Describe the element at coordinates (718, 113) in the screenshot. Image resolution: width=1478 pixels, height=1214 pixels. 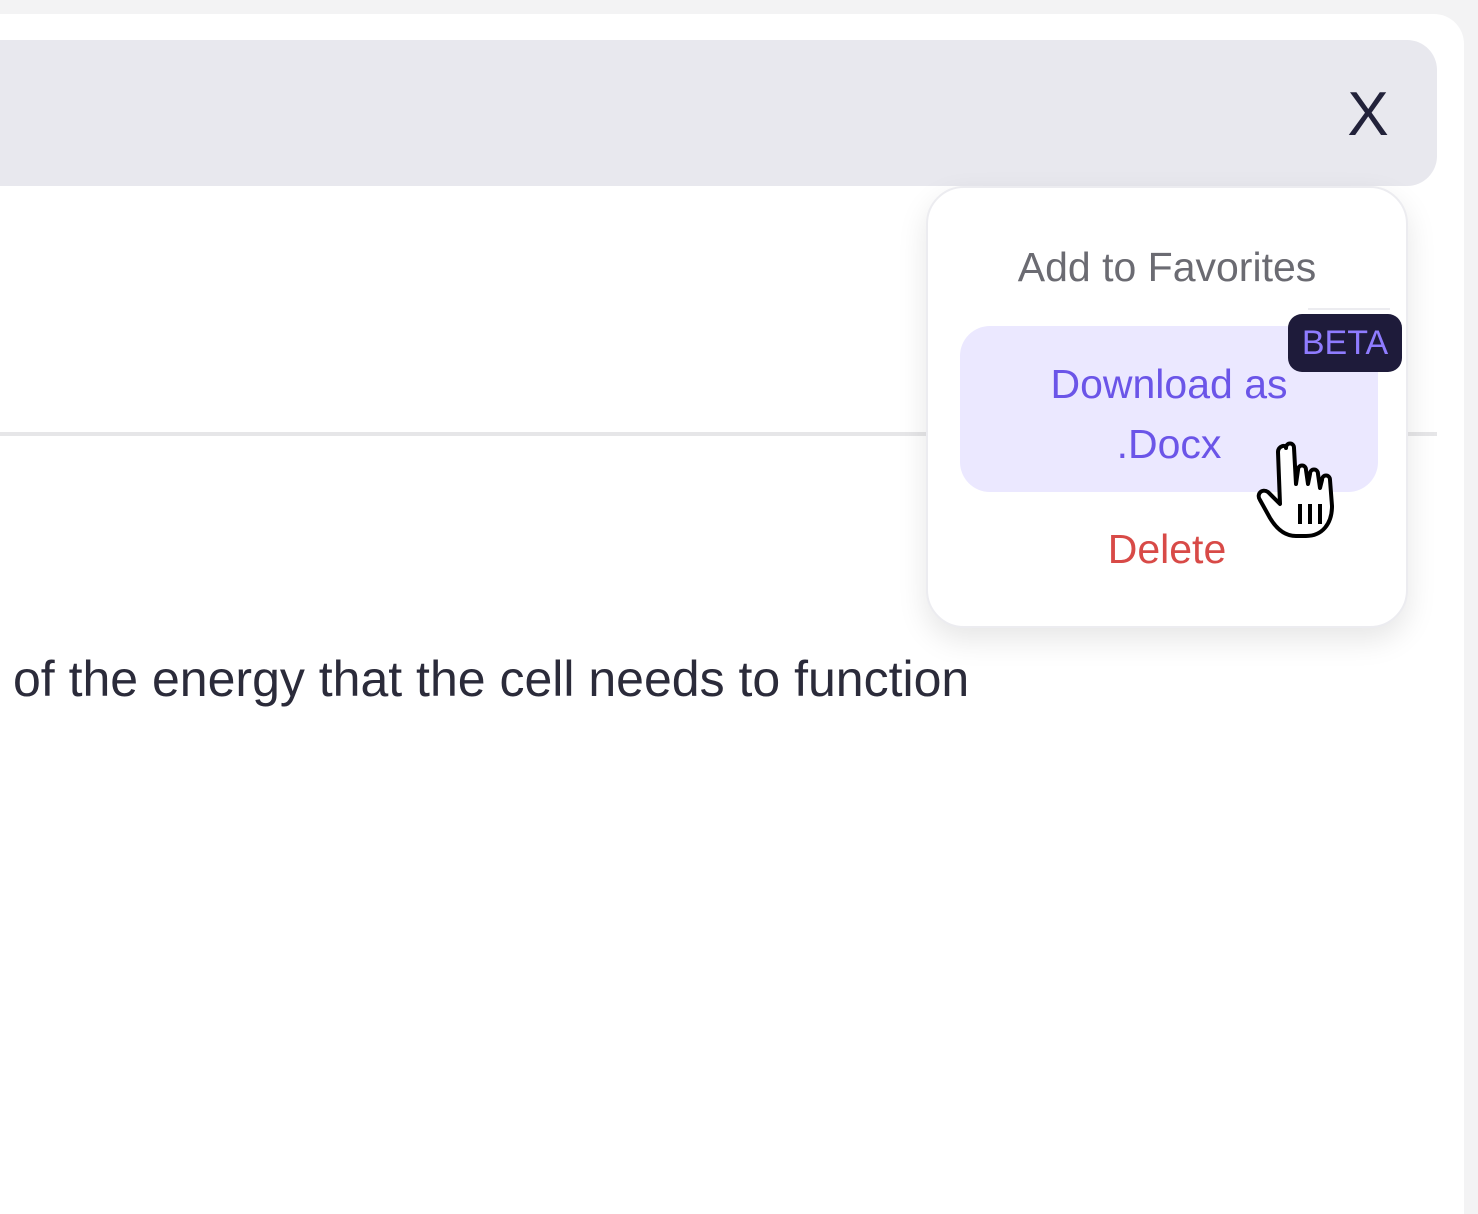
I see `header-bar` at that location.